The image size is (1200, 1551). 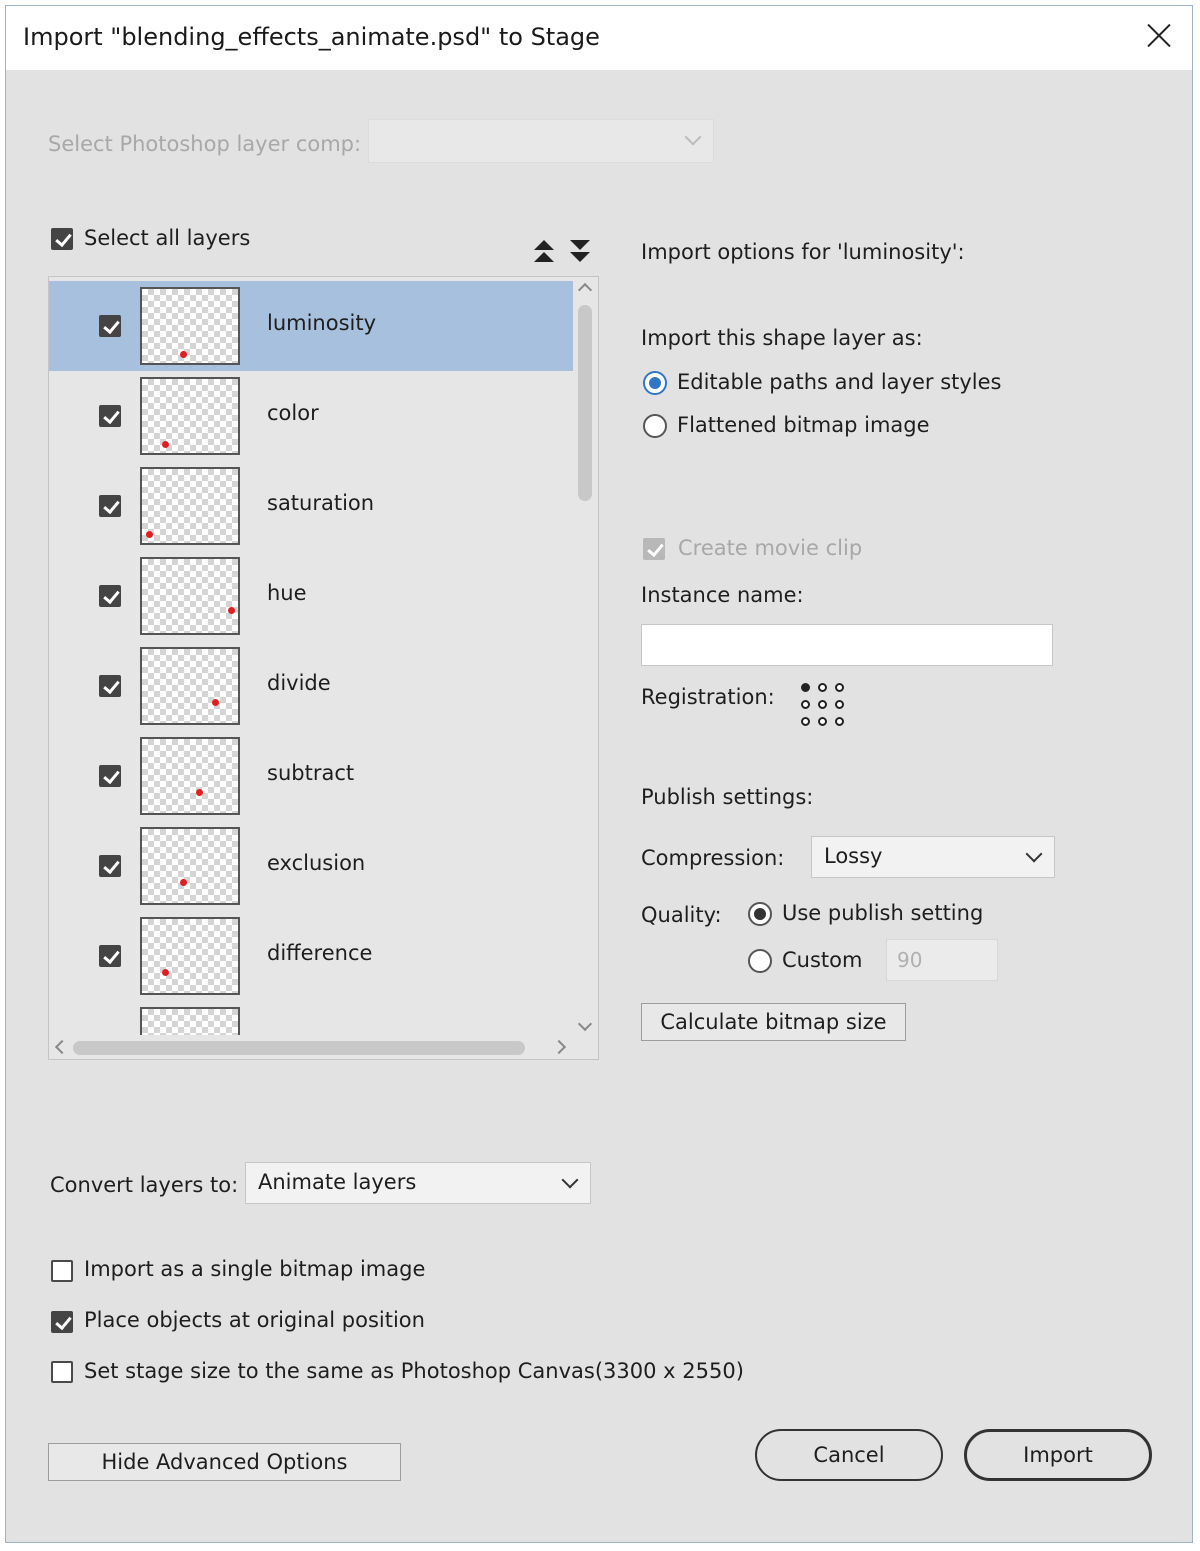 What do you see at coordinates (585, 1024) in the screenshot?
I see `scroll-down-icon` at bounding box center [585, 1024].